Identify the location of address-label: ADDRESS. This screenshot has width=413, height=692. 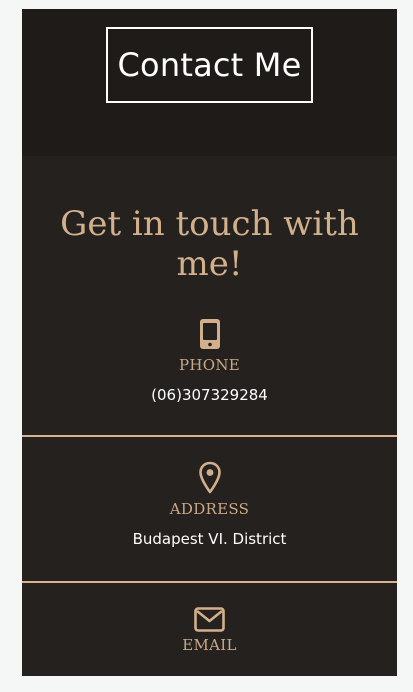
(209, 509).